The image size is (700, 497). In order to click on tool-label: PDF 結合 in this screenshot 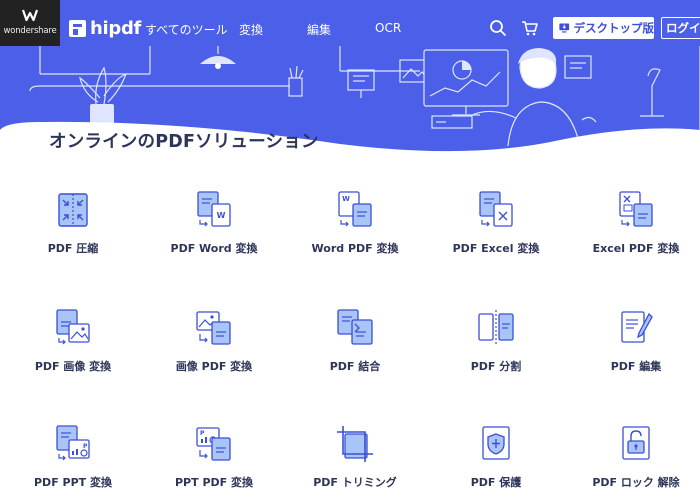, I will do `click(355, 366)`.